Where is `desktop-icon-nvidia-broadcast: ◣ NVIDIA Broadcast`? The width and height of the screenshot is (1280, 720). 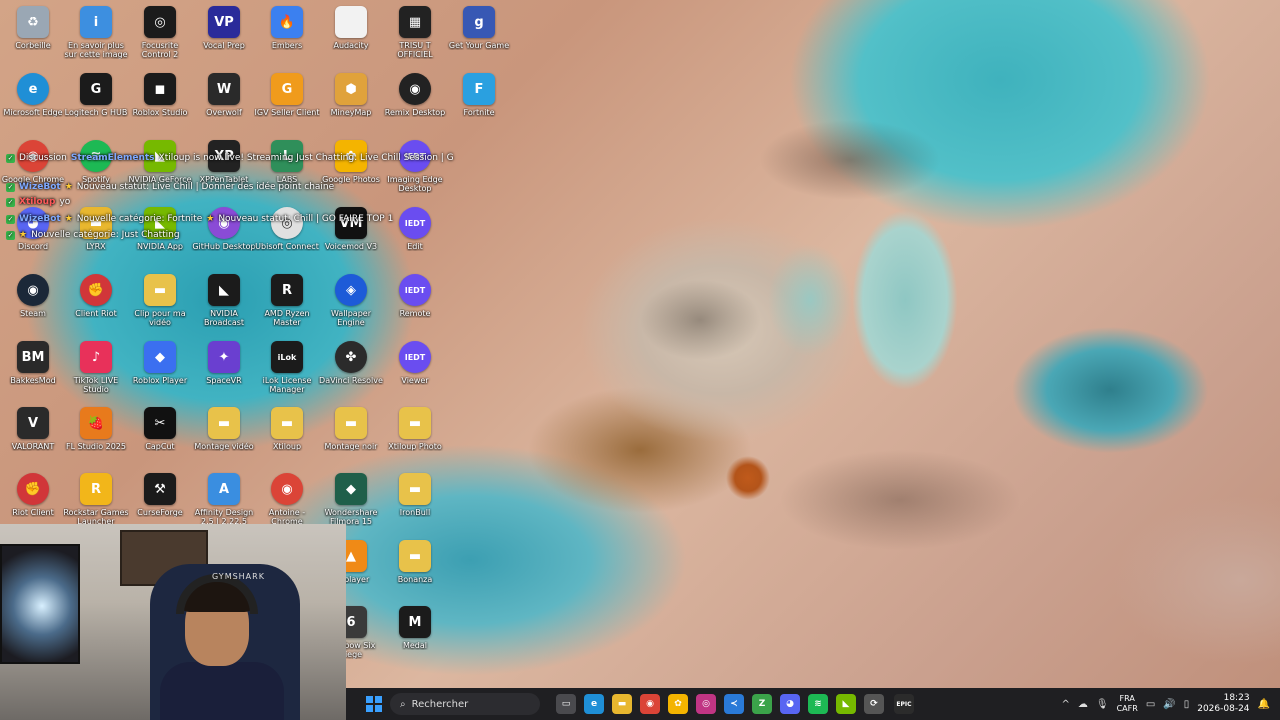 desktop-icon-nvidia-broadcast: ◣ NVIDIA Broadcast is located at coordinates (224, 307).